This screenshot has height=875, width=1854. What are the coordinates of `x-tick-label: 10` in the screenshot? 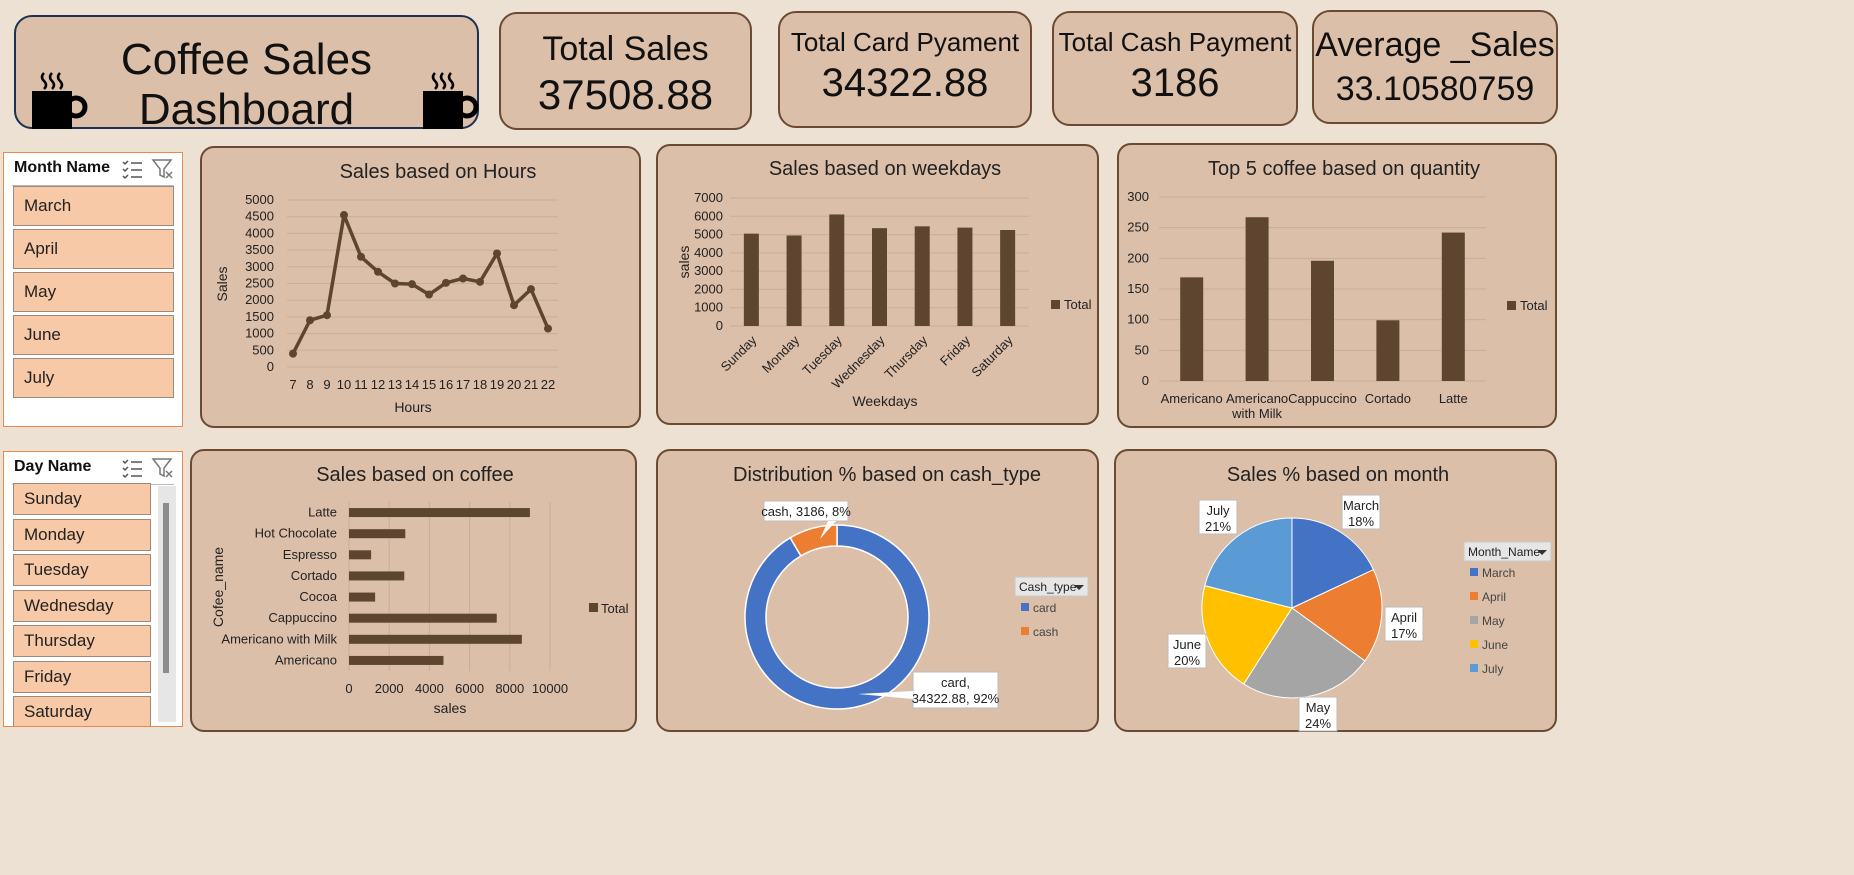 It's located at (344, 384).